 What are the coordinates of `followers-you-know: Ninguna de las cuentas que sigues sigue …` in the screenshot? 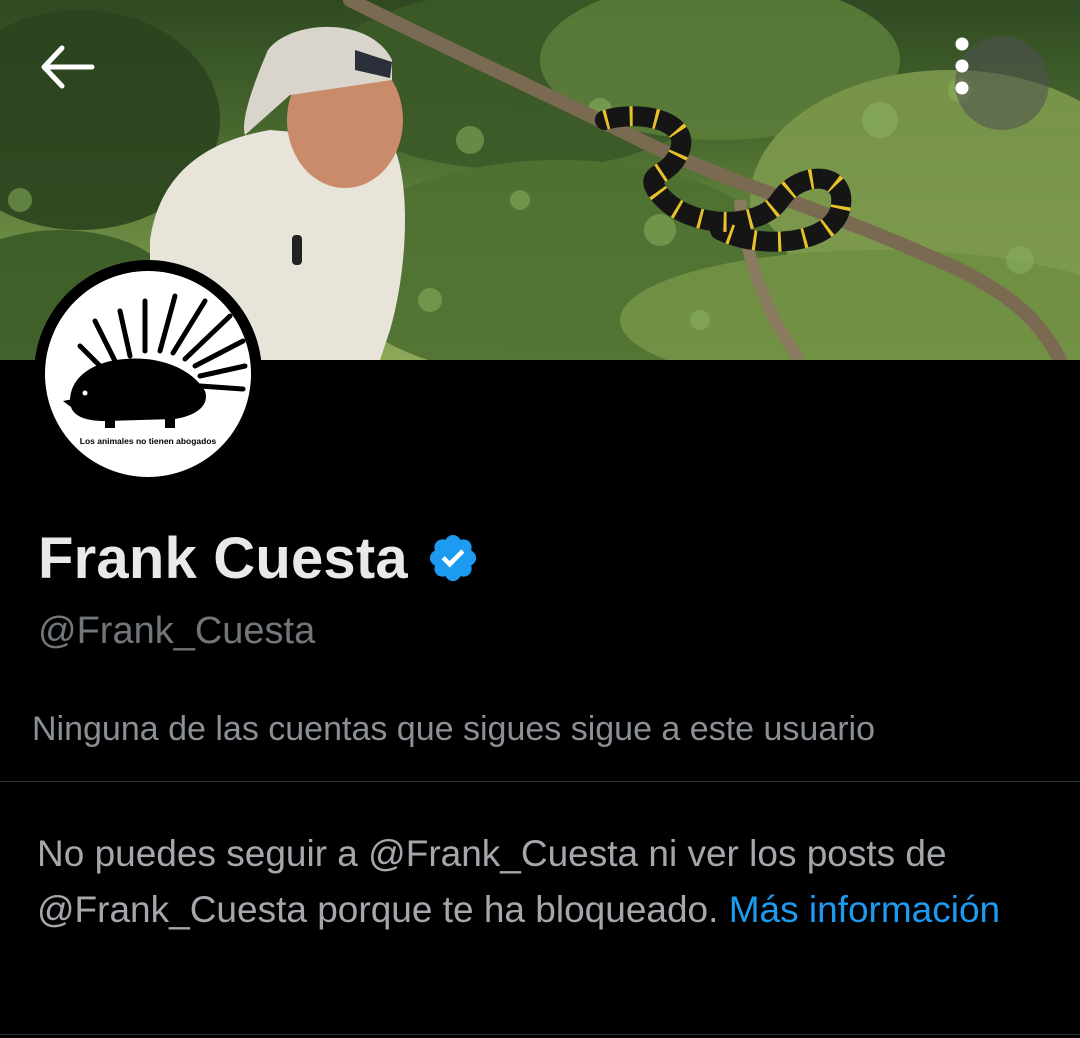 It's located at (453, 729).